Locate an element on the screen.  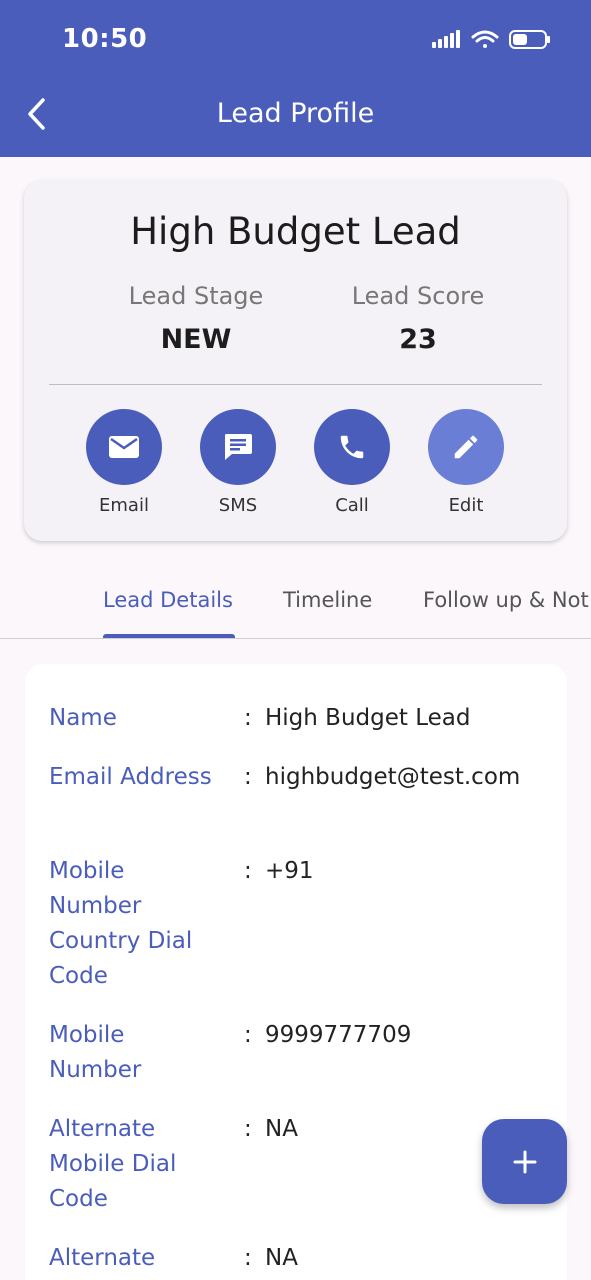
status-time: 10:50 is located at coordinates (105, 39).